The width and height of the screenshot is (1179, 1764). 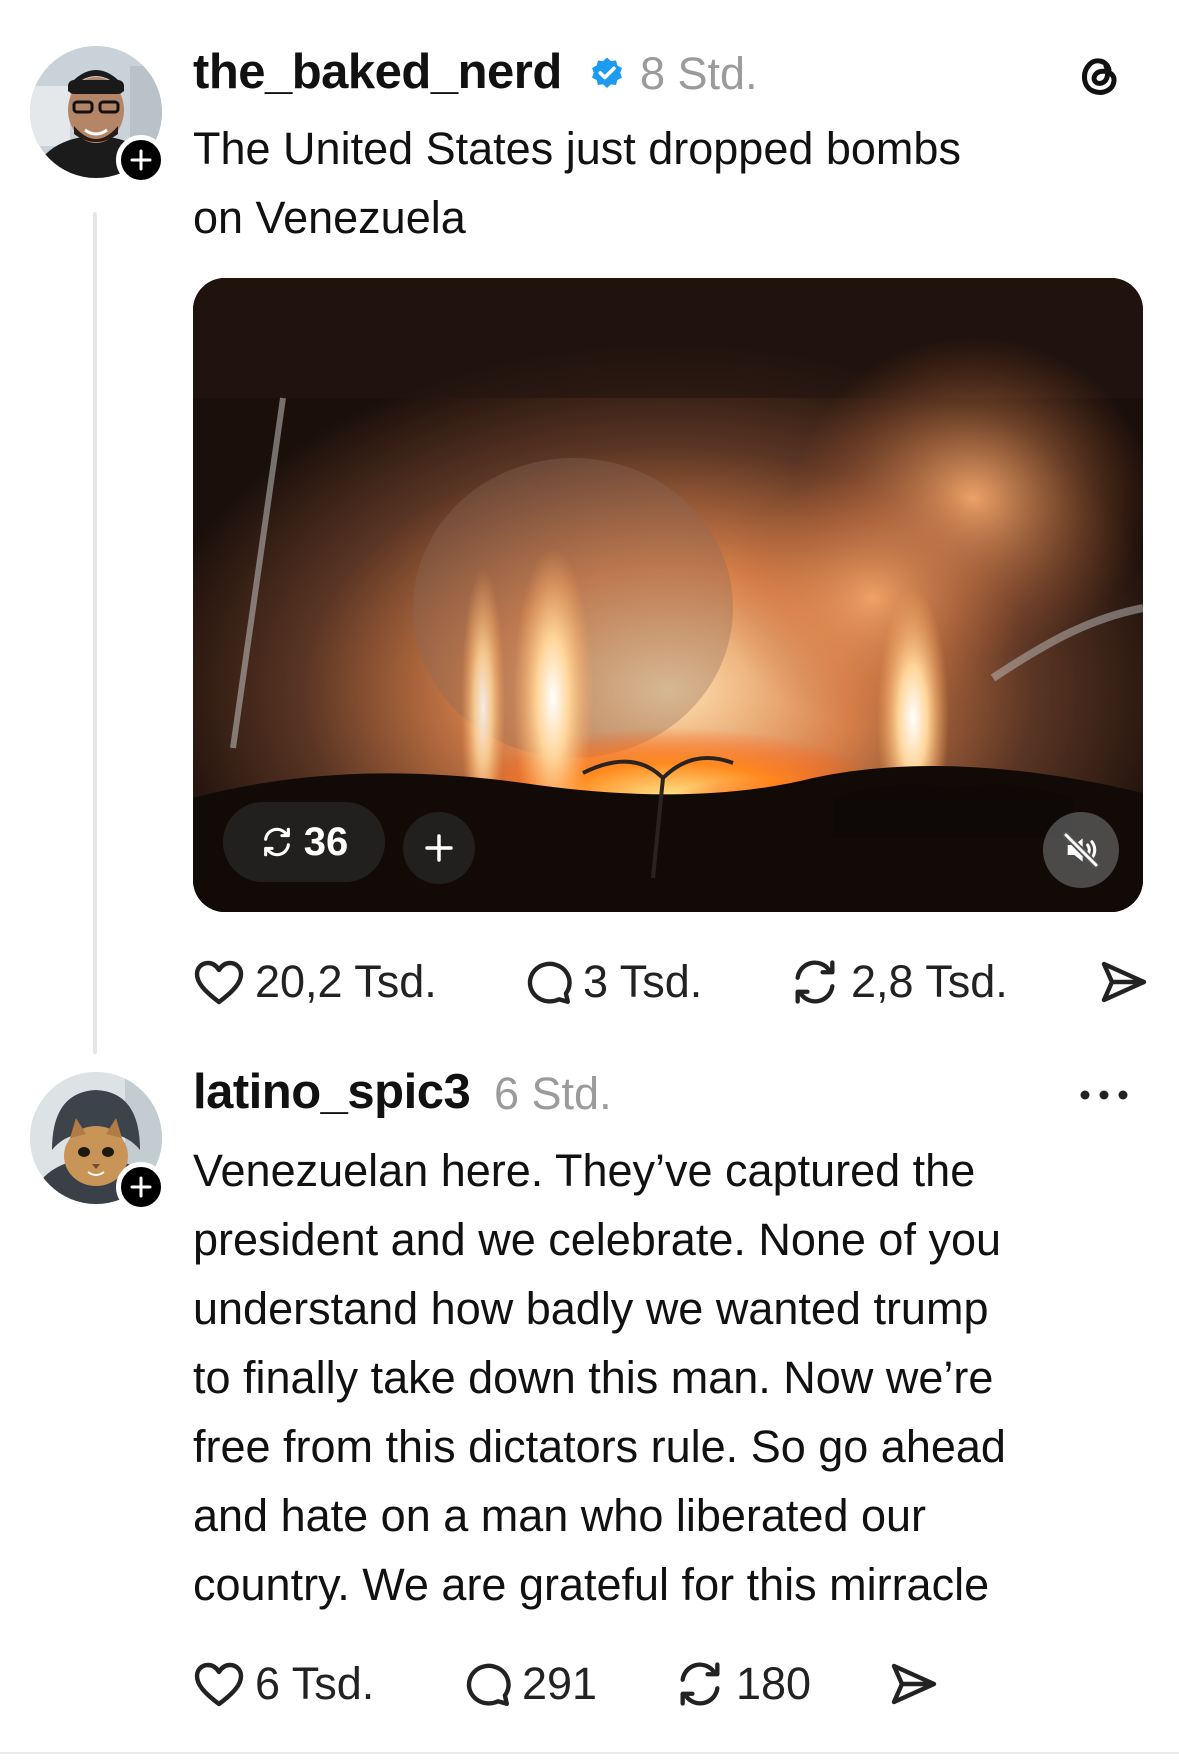 I want to click on reply-share-button, so click(x=914, y=1684).